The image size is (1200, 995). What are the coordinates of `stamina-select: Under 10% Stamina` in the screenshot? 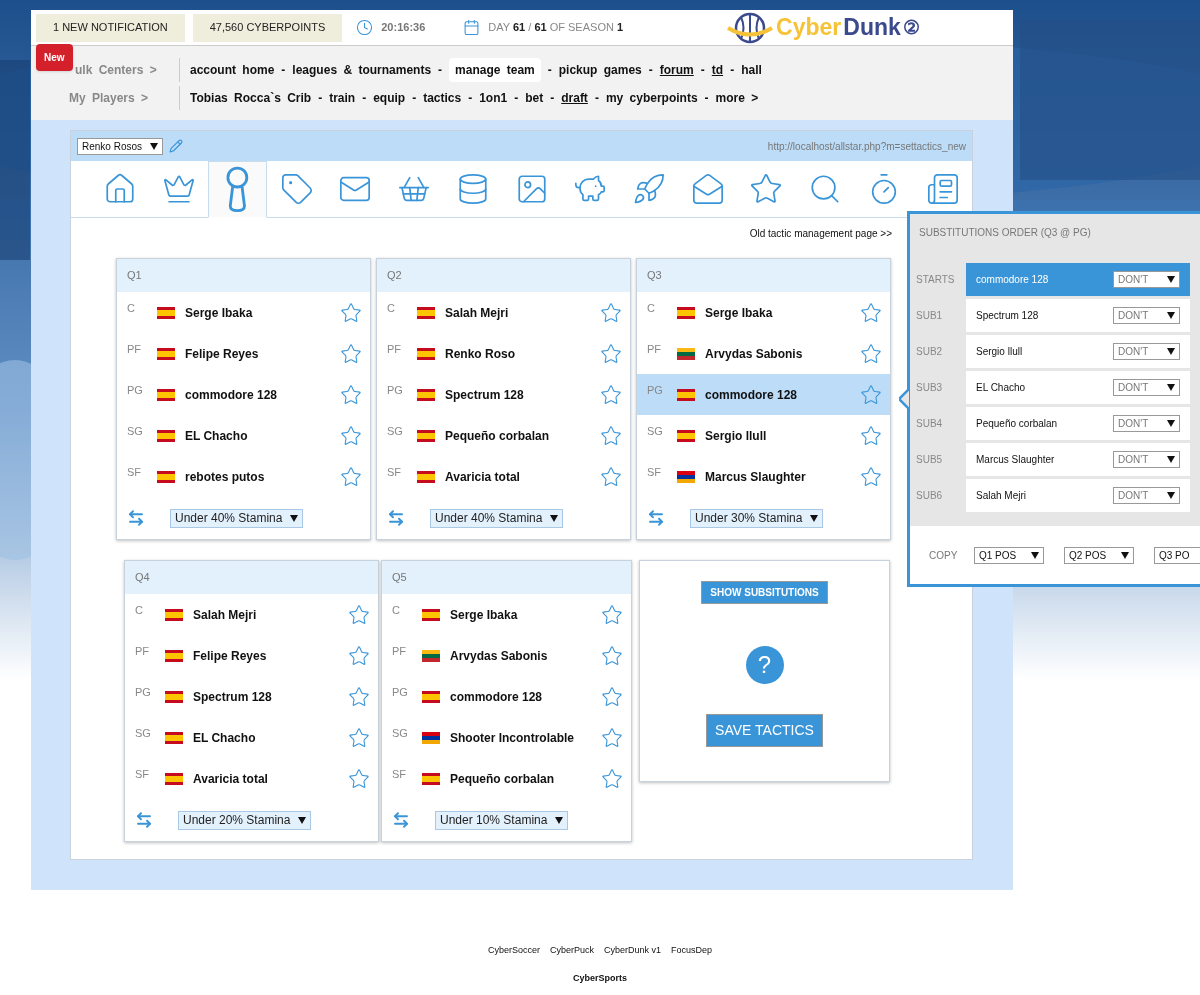 It's located at (502, 820).